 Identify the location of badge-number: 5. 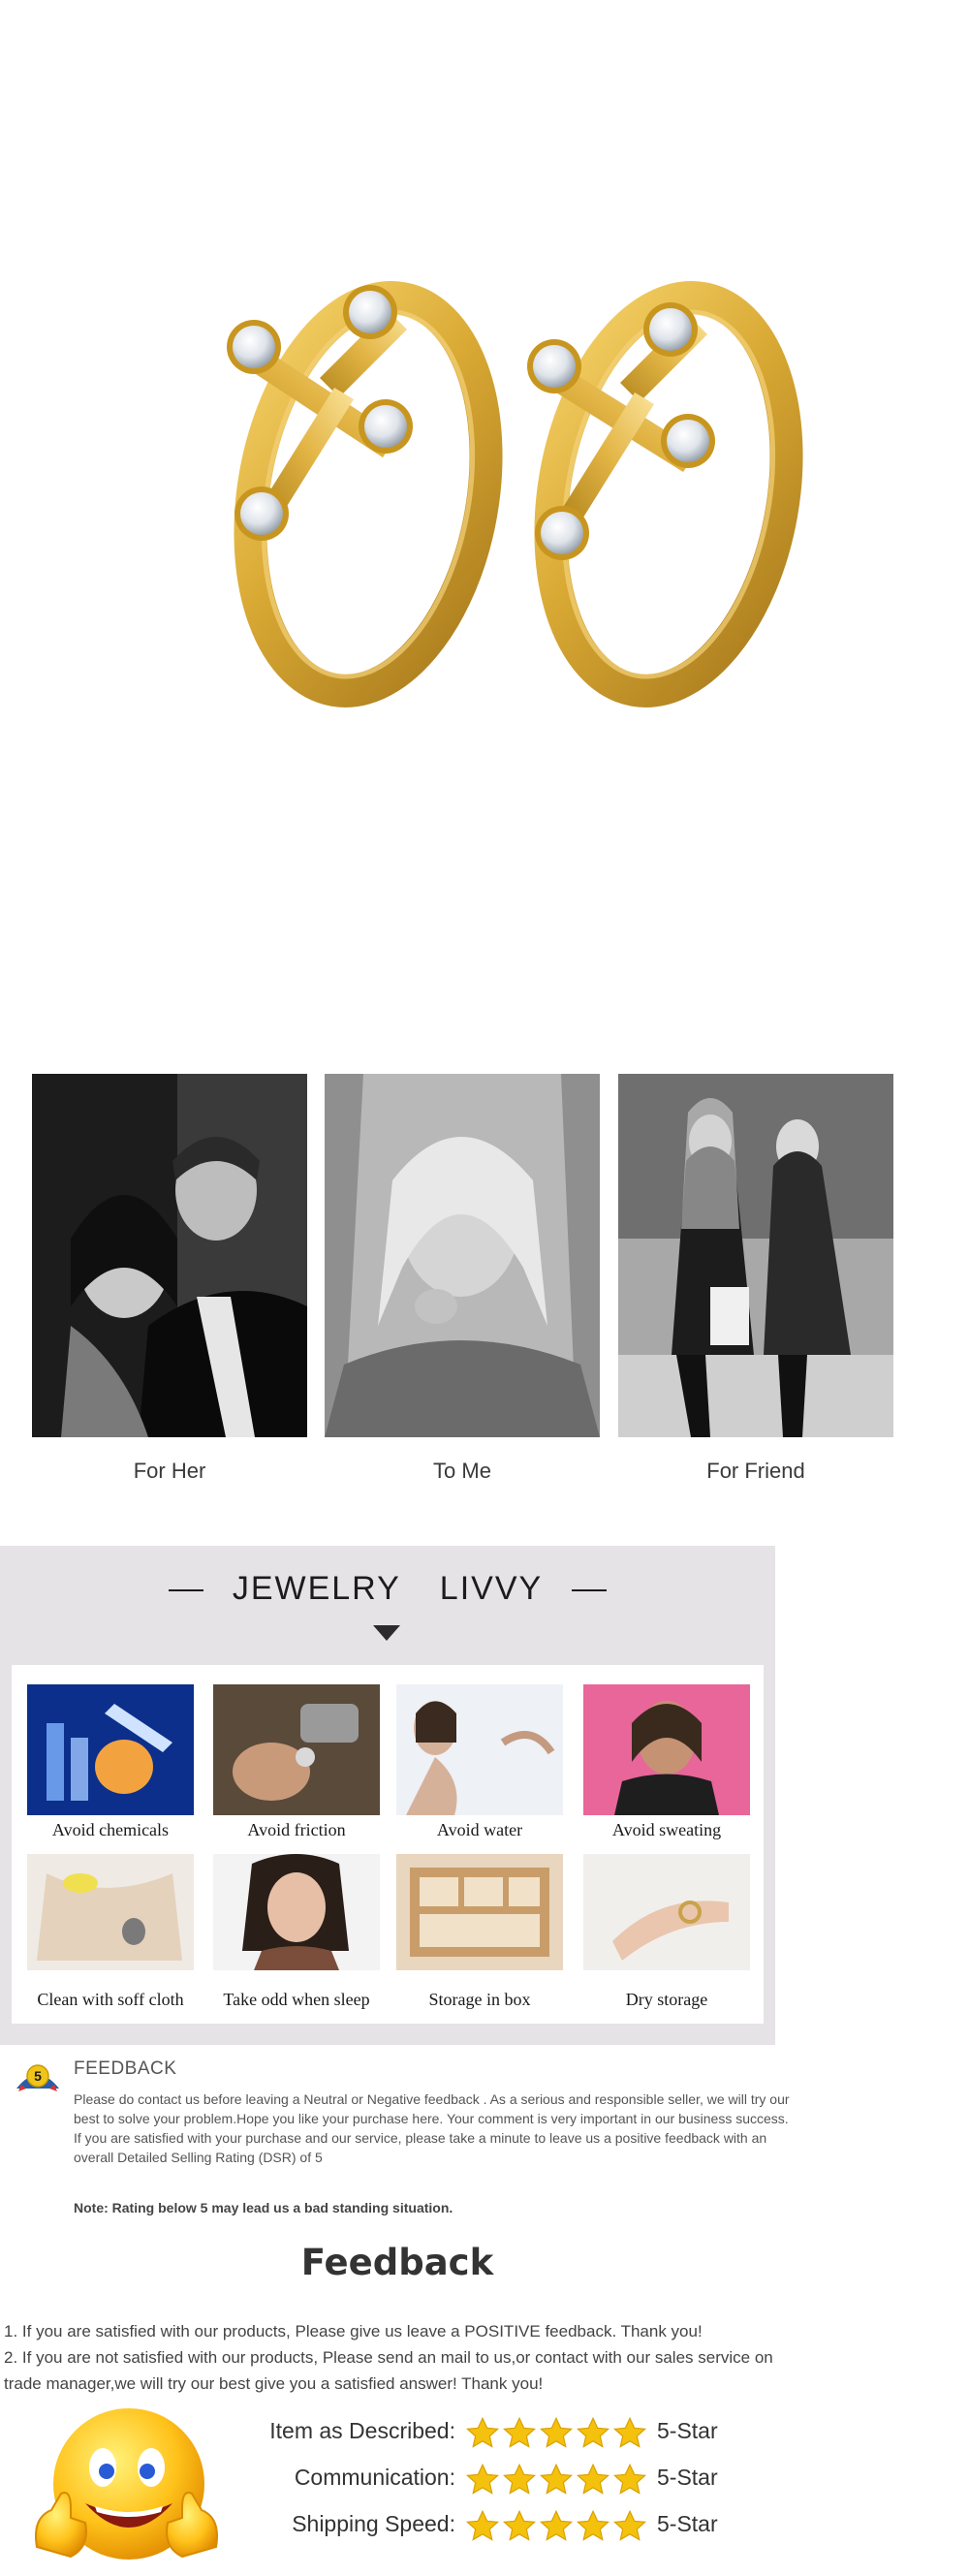
(38, 2076).